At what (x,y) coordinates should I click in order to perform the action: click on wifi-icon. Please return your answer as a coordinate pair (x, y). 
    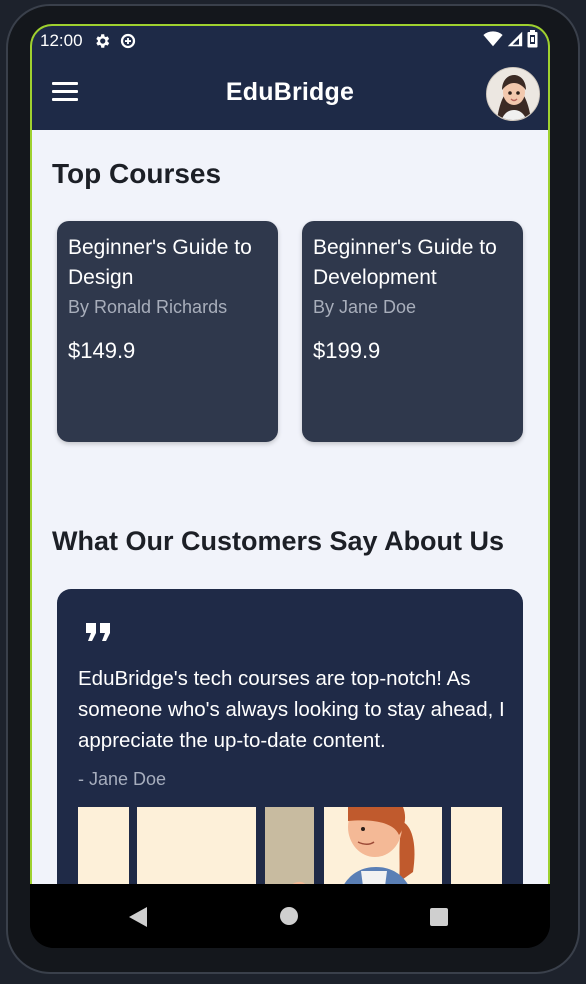
    Looking at the image, I should click on (493, 41).